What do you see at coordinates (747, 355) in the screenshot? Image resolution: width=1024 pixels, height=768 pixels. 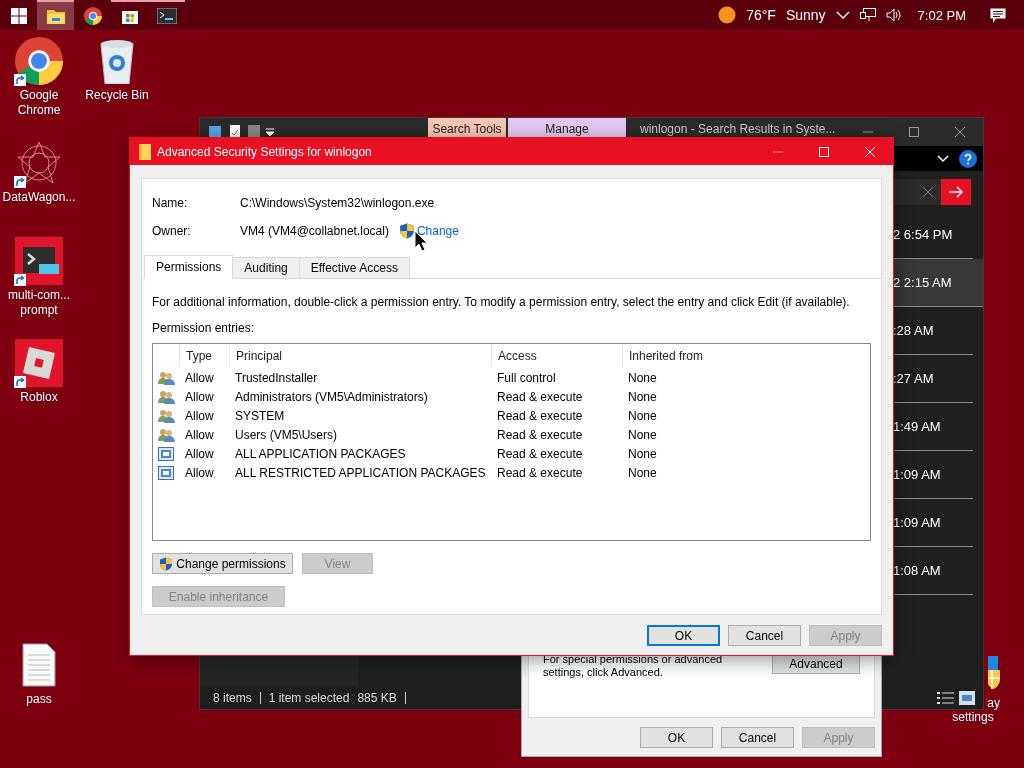 I see `column-header: Inherited from` at bounding box center [747, 355].